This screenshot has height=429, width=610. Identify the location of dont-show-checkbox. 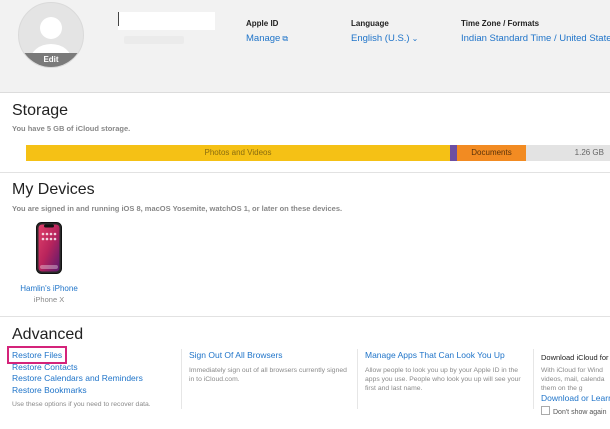
(545, 410).